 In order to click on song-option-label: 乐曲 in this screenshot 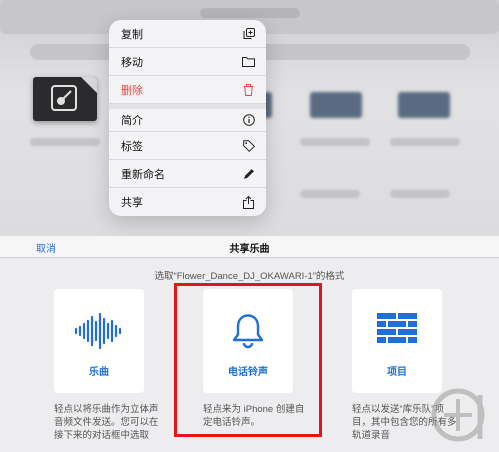, I will do `click(99, 372)`.